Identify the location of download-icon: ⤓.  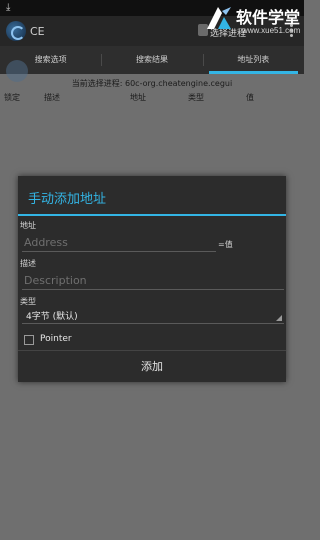
(8, 7).